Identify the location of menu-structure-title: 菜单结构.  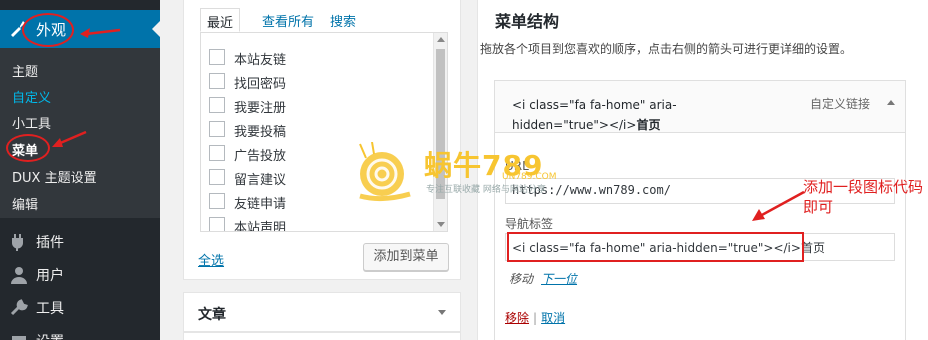
(527, 21).